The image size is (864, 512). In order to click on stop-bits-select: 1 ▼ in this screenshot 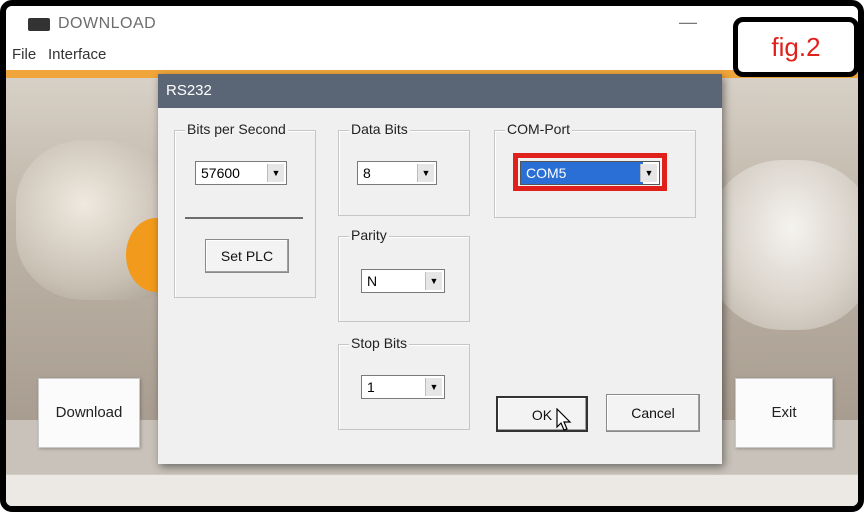, I will do `click(403, 387)`.